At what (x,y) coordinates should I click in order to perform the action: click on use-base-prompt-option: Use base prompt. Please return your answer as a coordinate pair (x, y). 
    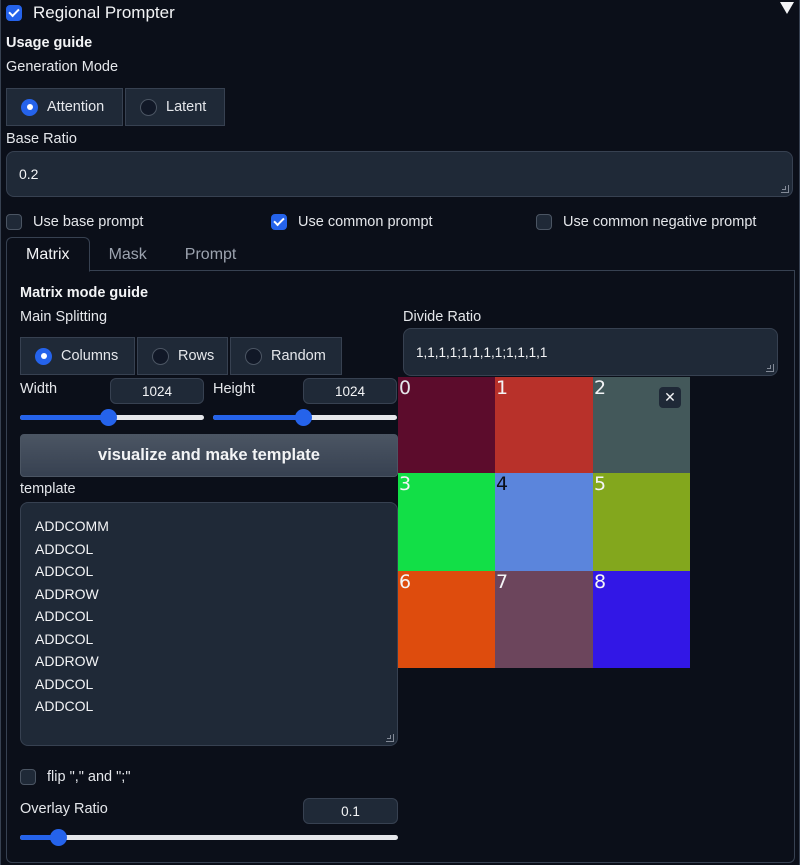
    Looking at the image, I should click on (74, 222).